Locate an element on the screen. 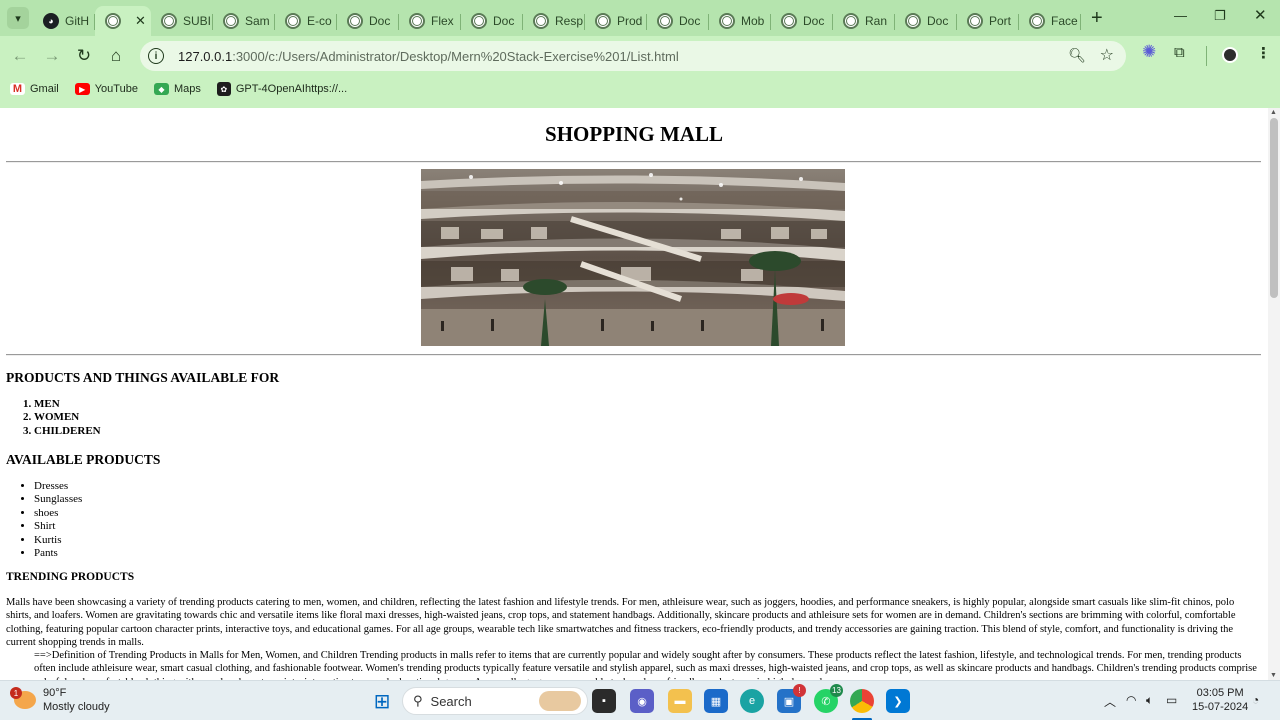 This screenshot has width=1280, height=720. browser-tab: SUBI is located at coordinates (182, 21).